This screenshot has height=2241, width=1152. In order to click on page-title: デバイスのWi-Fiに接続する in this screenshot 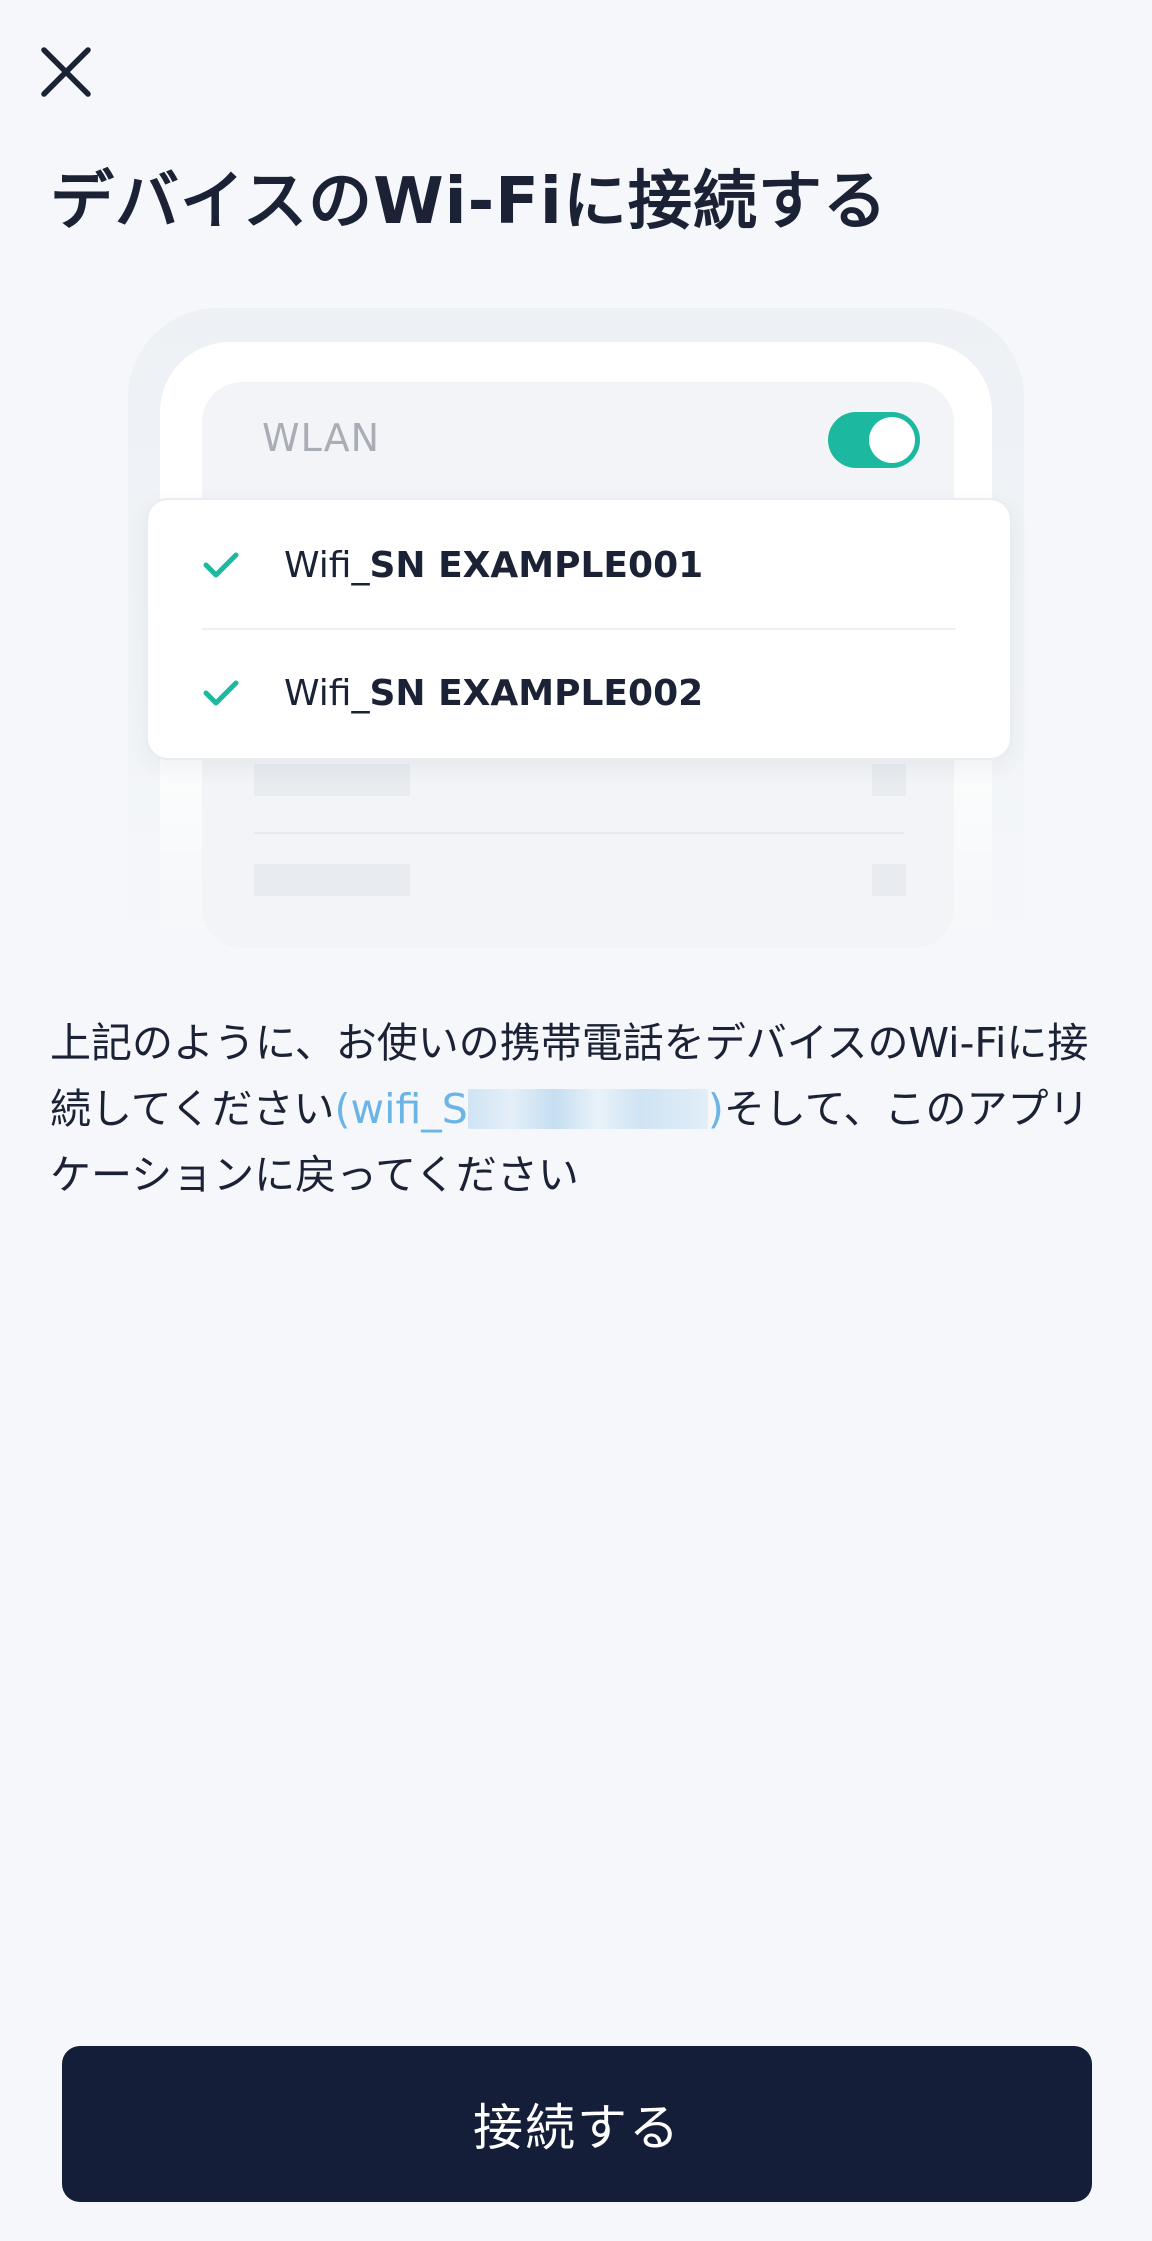, I will do `click(469, 202)`.